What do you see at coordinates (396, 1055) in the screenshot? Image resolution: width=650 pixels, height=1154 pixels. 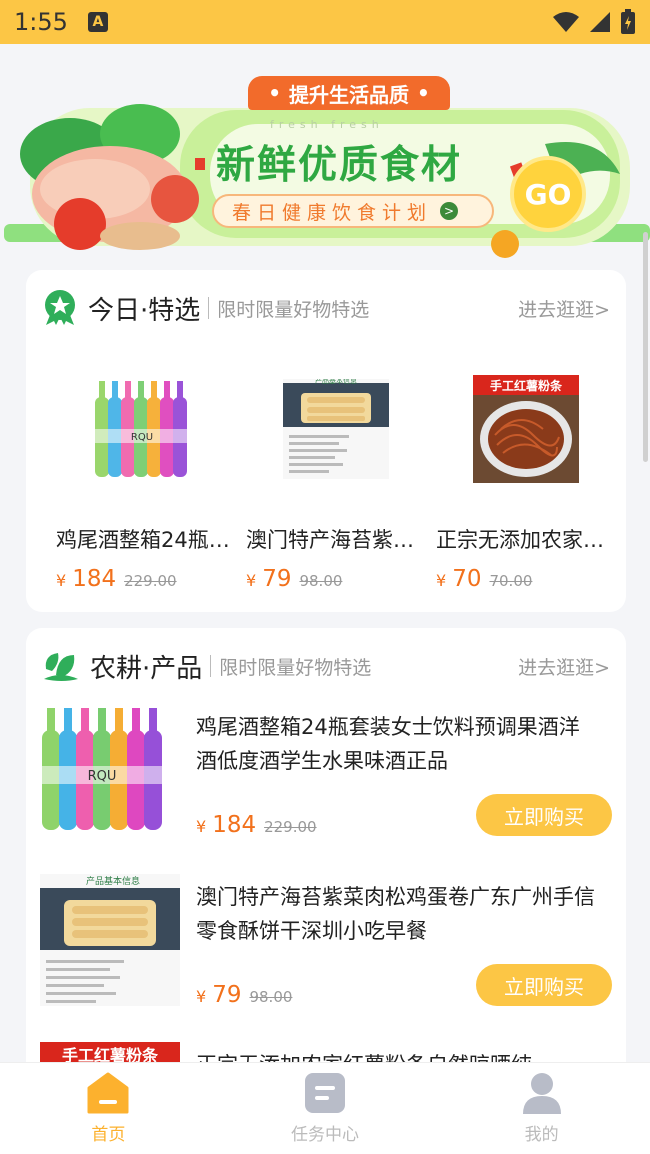 I see `farm-item-name: 正宗无添加农家红薯粉条自然晾晒纯` at bounding box center [396, 1055].